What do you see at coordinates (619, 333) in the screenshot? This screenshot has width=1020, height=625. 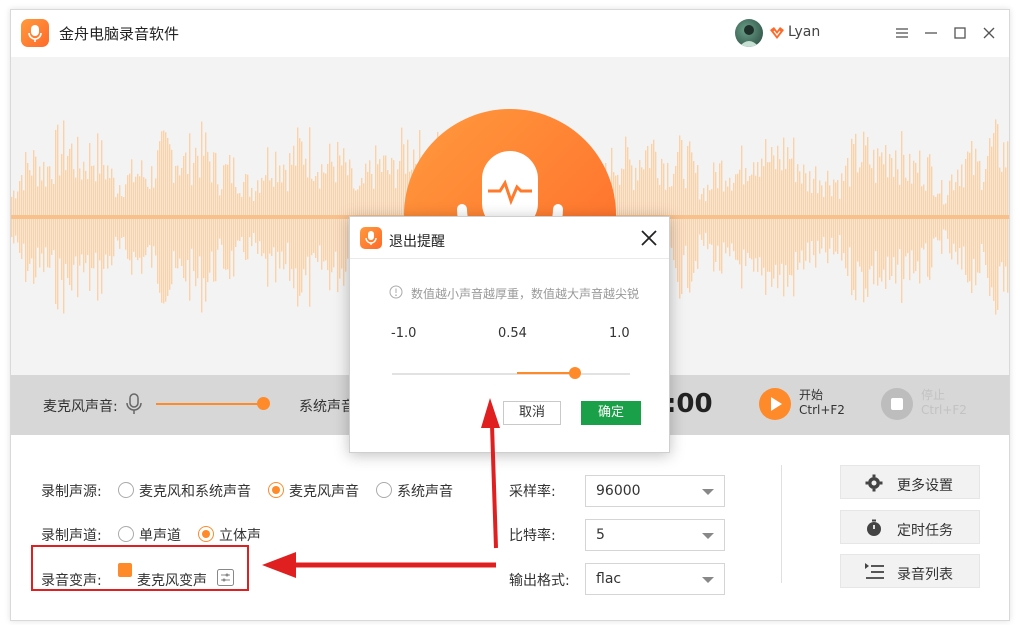 I see `slider-max-label: 1.0` at bounding box center [619, 333].